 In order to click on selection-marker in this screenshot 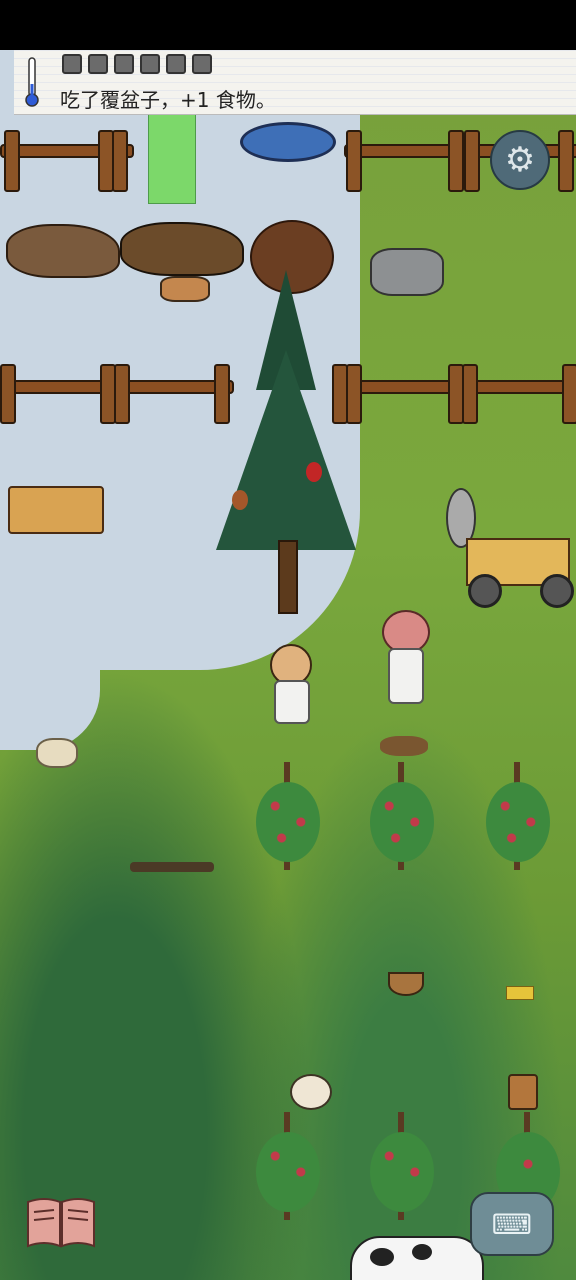, I will do `click(172, 159)`.